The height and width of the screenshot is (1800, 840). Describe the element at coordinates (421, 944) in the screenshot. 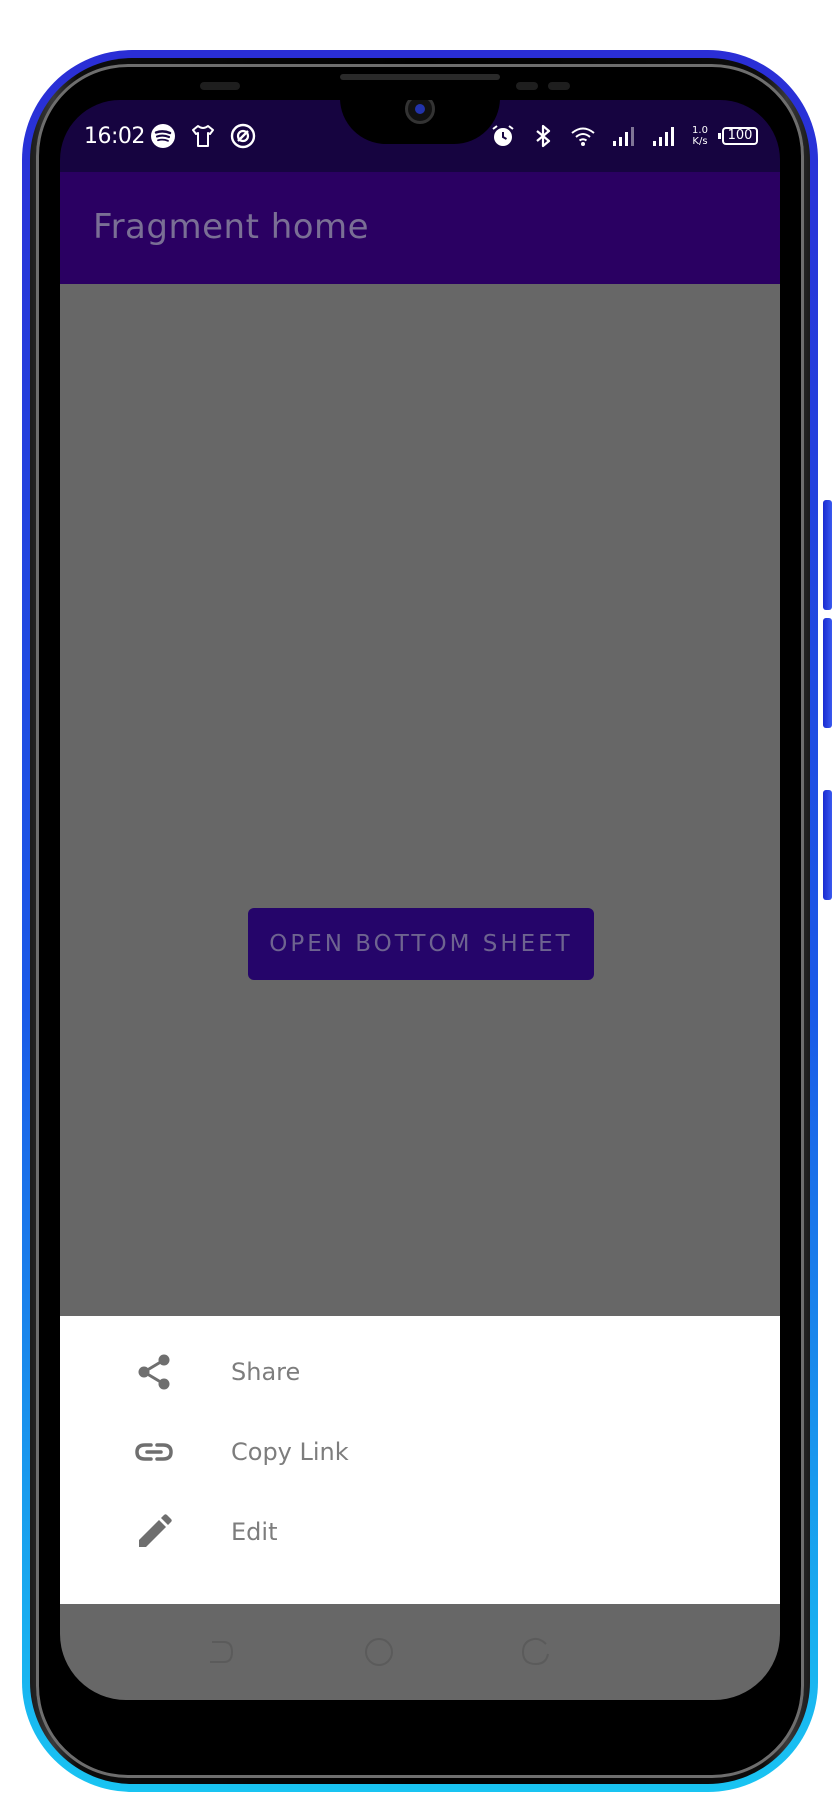

I see `open-bottom-sheet-button: OPEN BOTTOM SHEET` at that location.